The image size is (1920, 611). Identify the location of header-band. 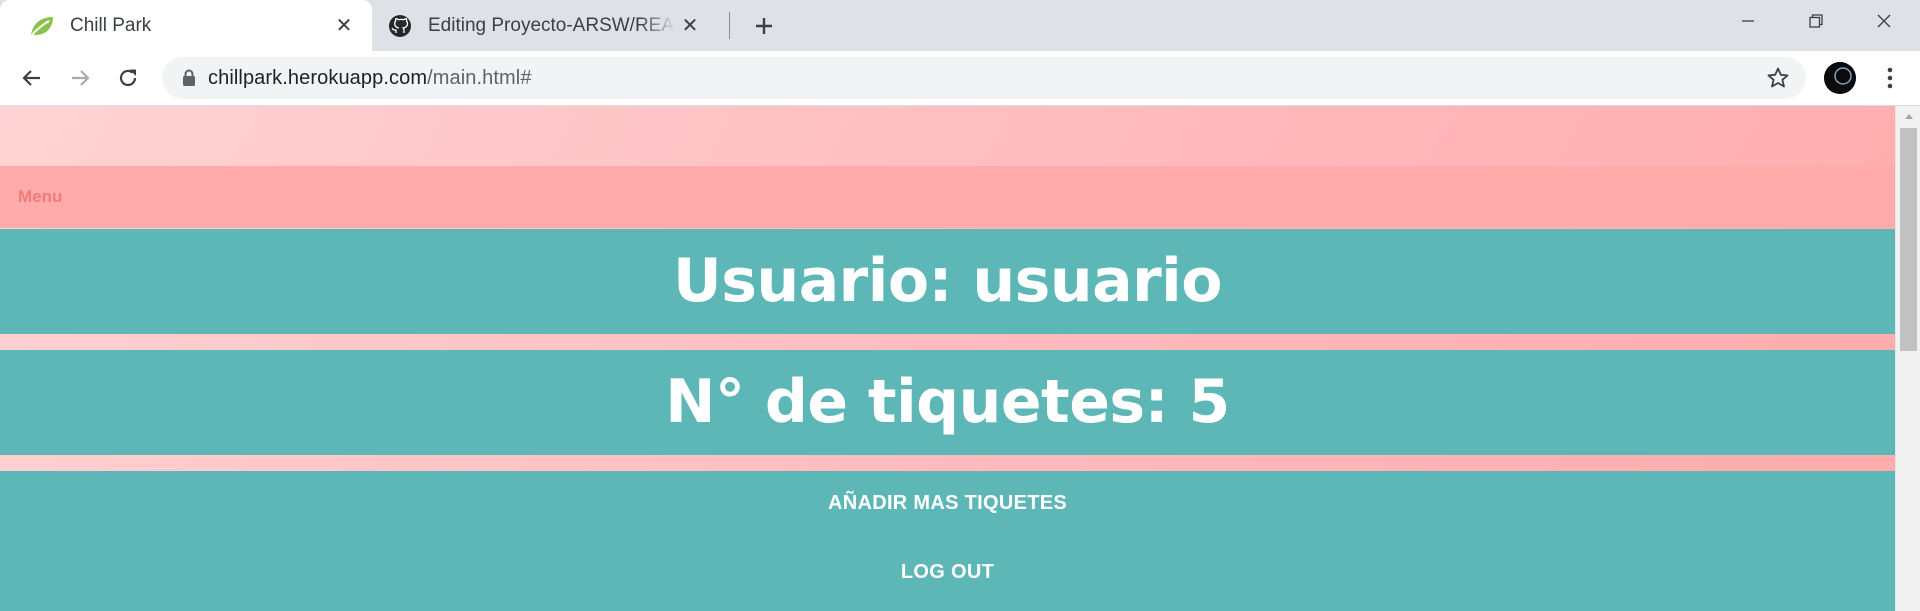
(947, 136).